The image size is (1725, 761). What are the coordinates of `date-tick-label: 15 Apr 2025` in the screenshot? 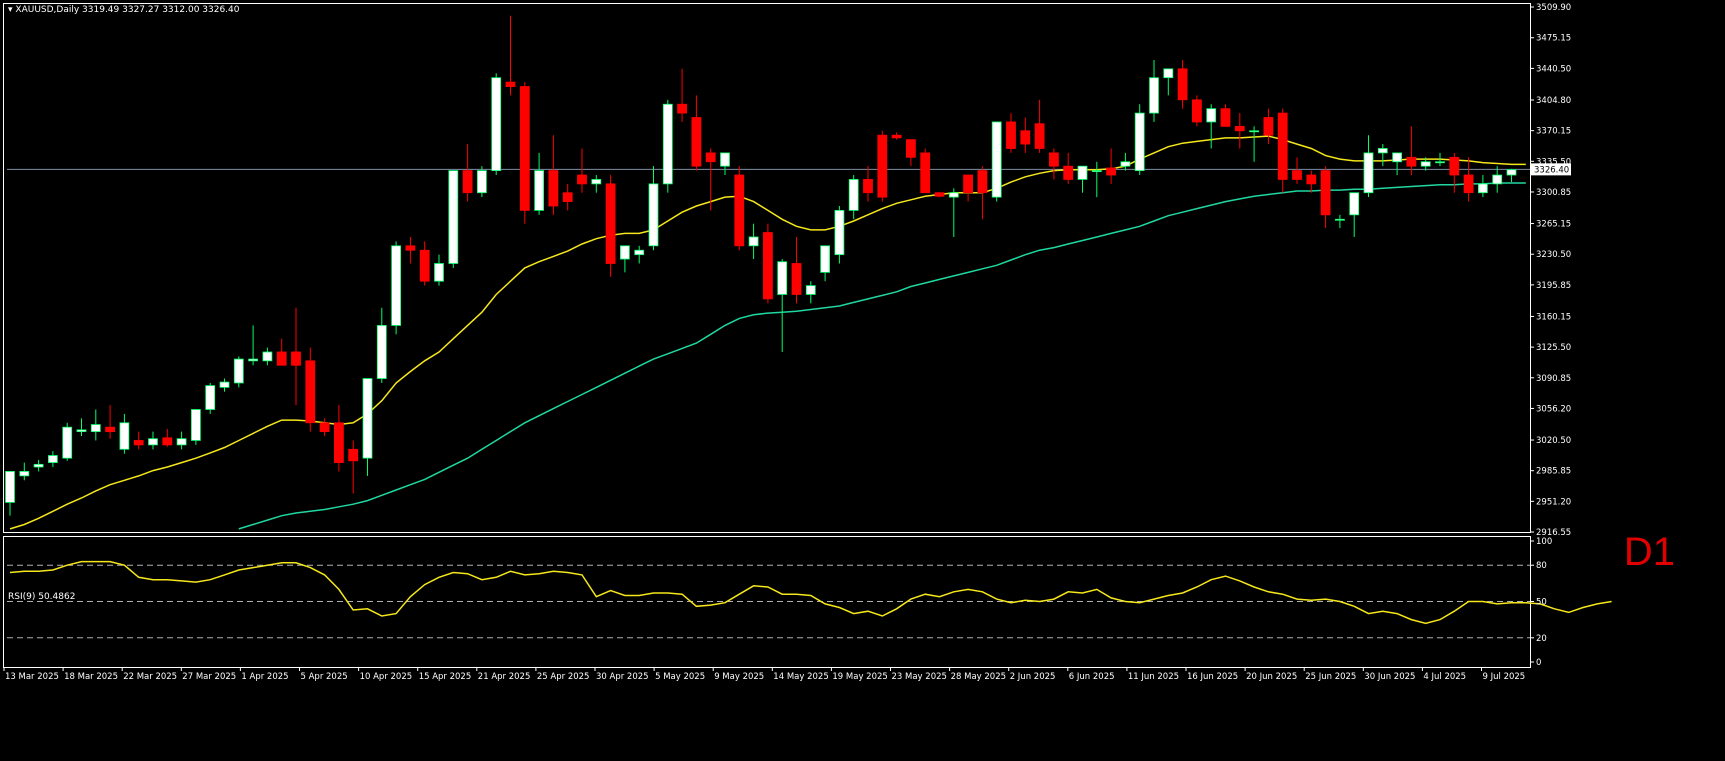 It's located at (445, 677).